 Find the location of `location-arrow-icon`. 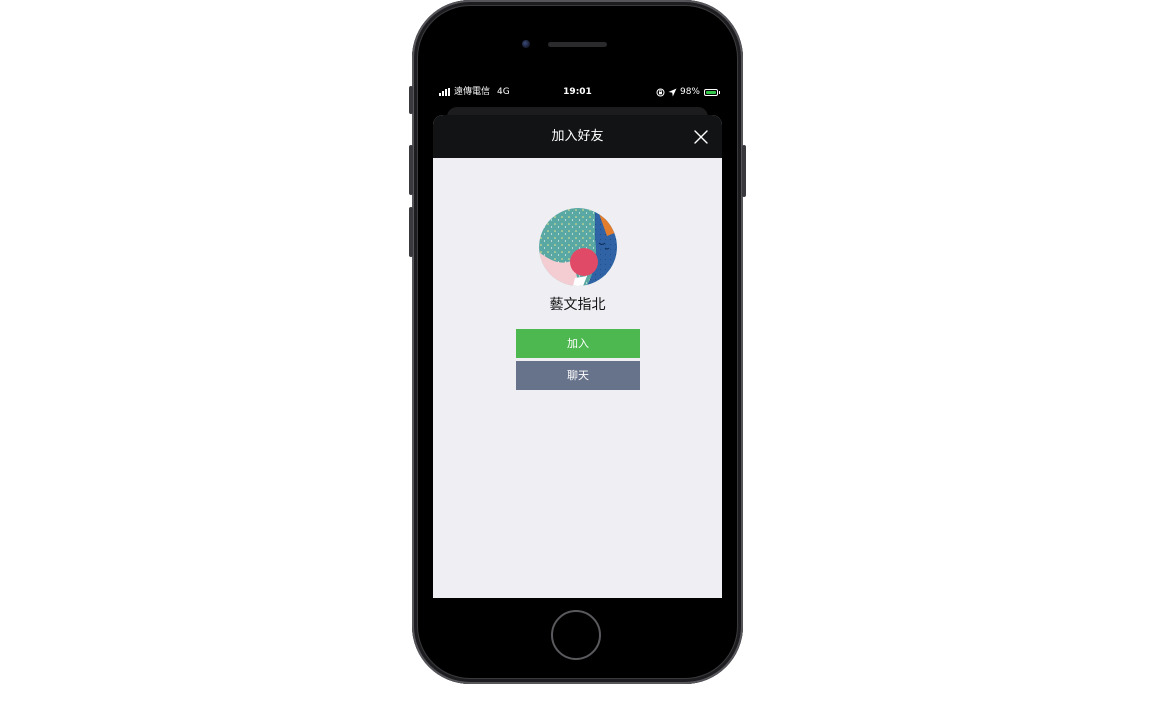

location-arrow-icon is located at coordinates (672, 92).